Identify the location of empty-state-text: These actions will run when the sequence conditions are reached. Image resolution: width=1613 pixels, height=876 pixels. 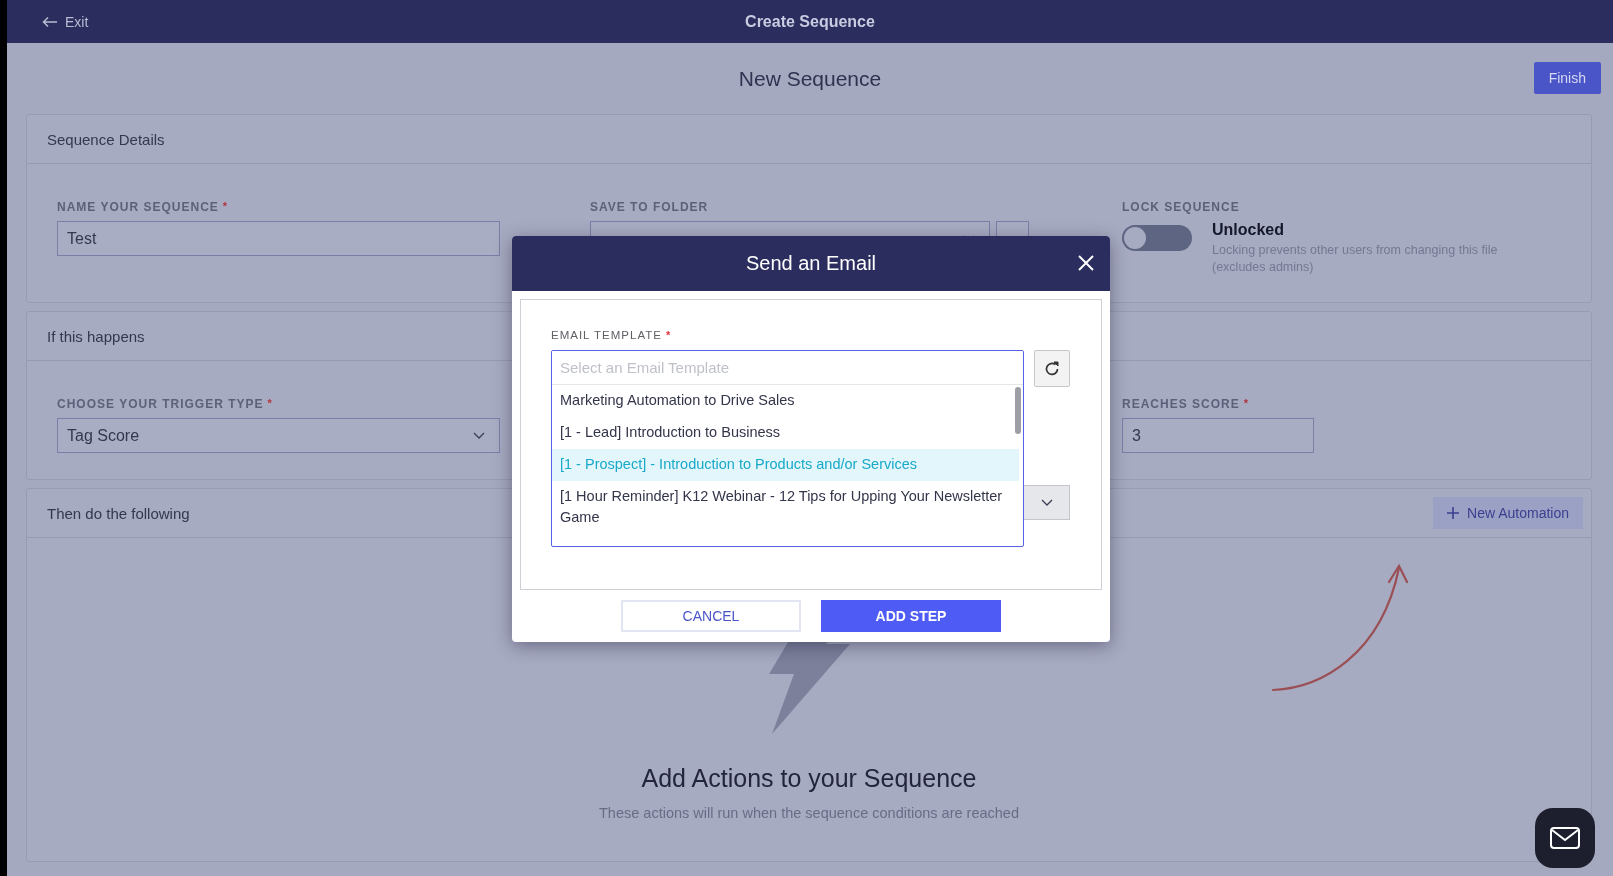
(809, 813).